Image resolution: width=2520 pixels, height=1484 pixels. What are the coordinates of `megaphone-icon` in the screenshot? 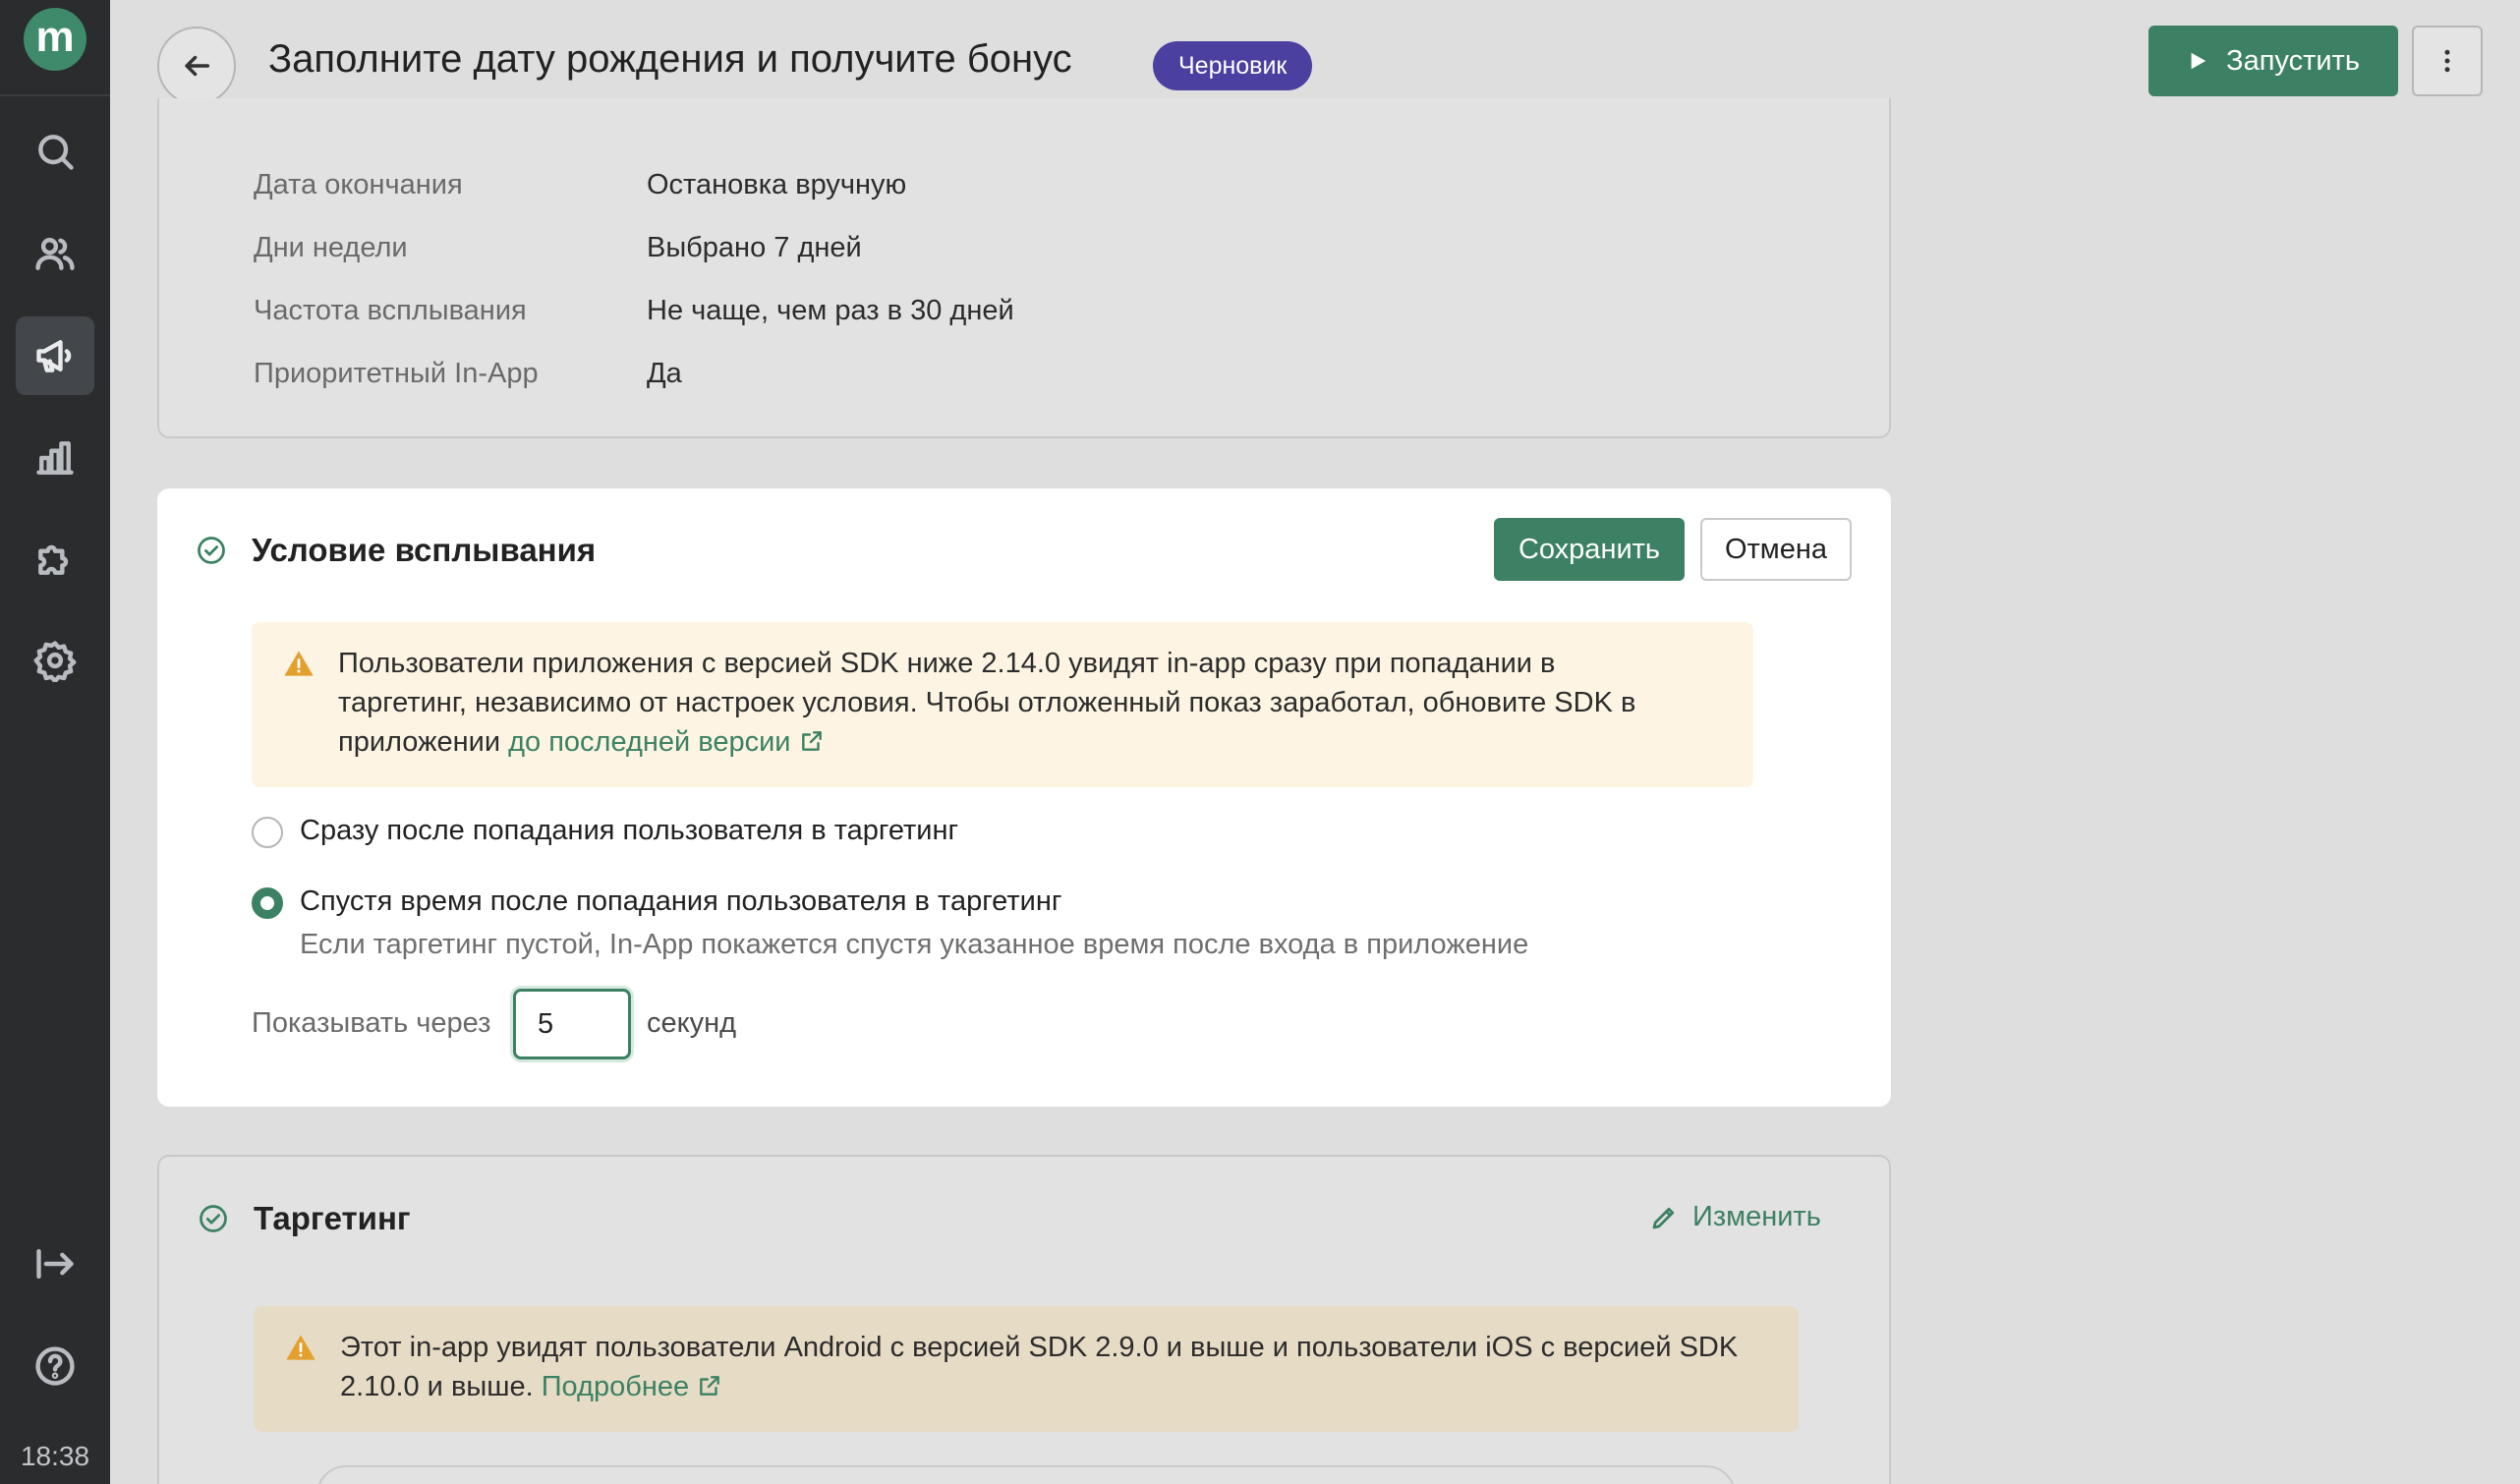 It's located at (54, 356).